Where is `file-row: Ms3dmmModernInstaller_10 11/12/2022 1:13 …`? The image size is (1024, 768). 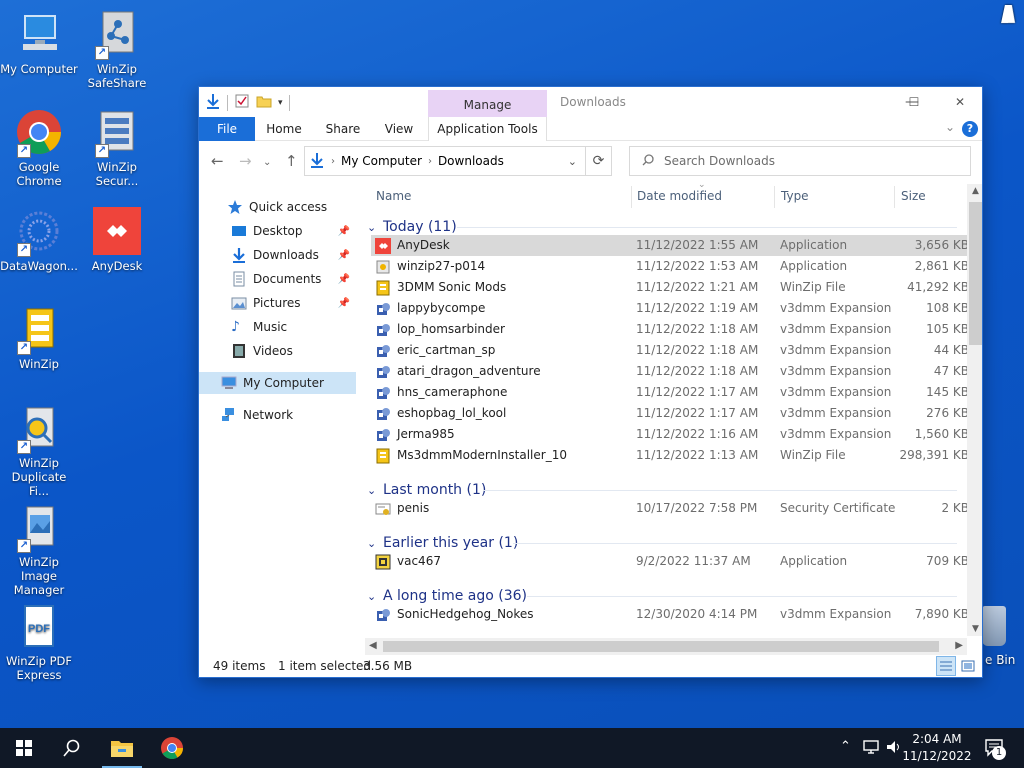
file-row: Ms3dmmModernInstaller_10 11/12/2022 1:13 … is located at coordinates (670, 455).